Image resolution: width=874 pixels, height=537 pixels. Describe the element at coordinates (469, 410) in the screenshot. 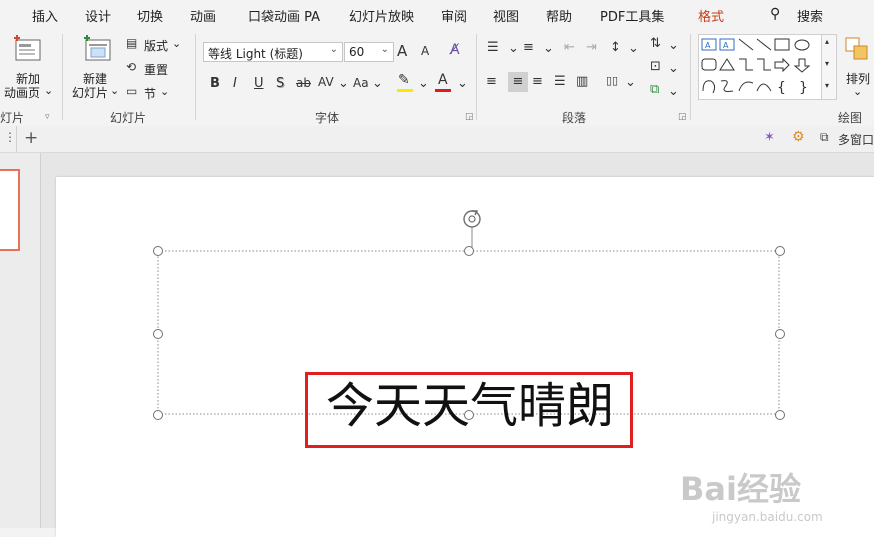

I see `annotation-highlight-box` at that location.